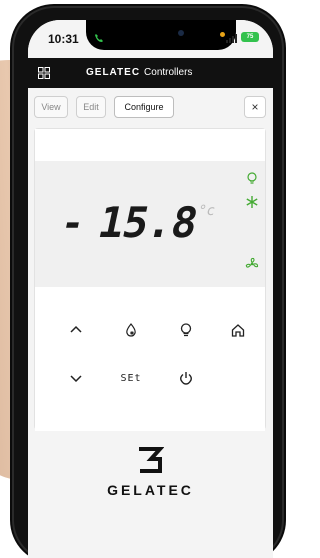 The height and width of the screenshot is (558, 320). I want to click on battery-icon: 75, so click(250, 37).